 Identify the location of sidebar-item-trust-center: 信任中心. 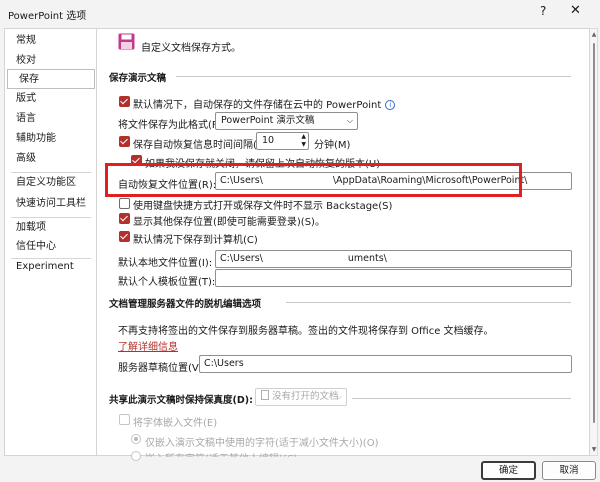
(50, 247).